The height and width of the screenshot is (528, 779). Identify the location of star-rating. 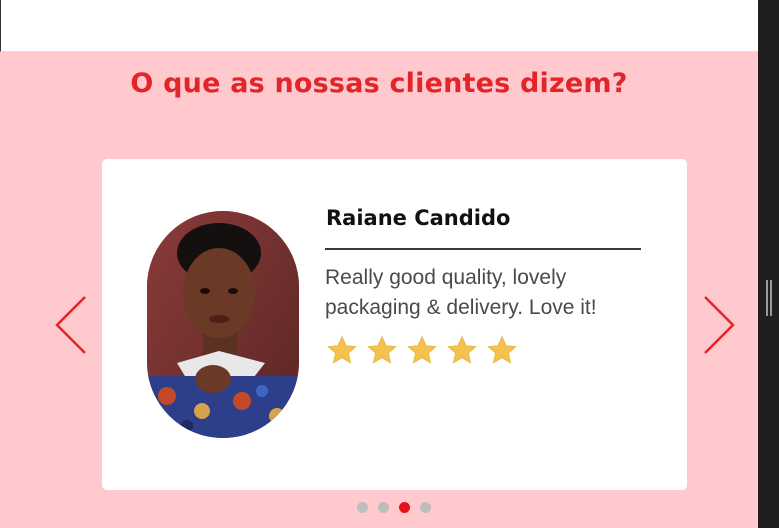
(422, 350).